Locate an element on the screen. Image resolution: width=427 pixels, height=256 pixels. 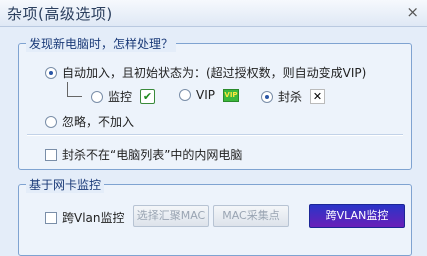
mac-collect-point-button: MAC采集点 is located at coordinates (251, 216).